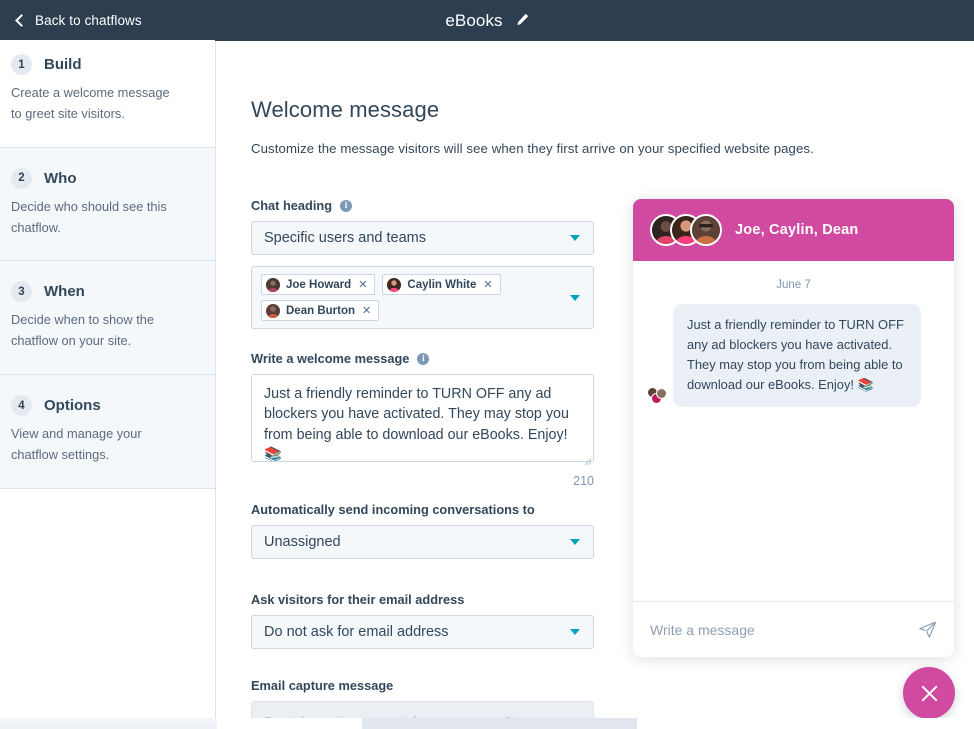  Describe the element at coordinates (345, 238) in the screenshot. I see `chat-heading-value: Specific users and teams` at that location.